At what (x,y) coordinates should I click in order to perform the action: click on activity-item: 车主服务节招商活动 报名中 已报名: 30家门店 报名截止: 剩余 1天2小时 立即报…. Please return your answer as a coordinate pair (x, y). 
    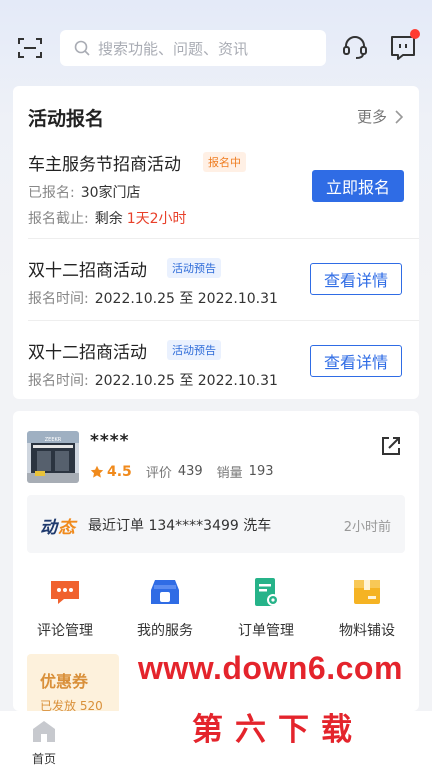
    Looking at the image, I should click on (216, 193).